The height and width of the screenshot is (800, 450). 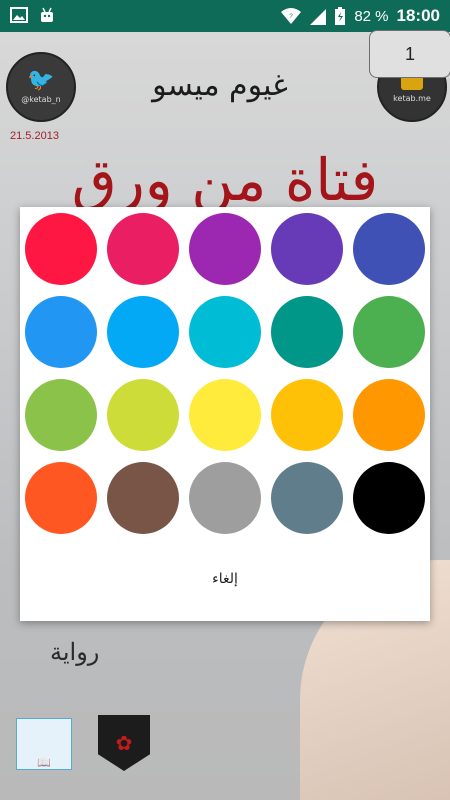 What do you see at coordinates (225, 180) in the screenshot?
I see `book-title: فتاة من ورق` at bounding box center [225, 180].